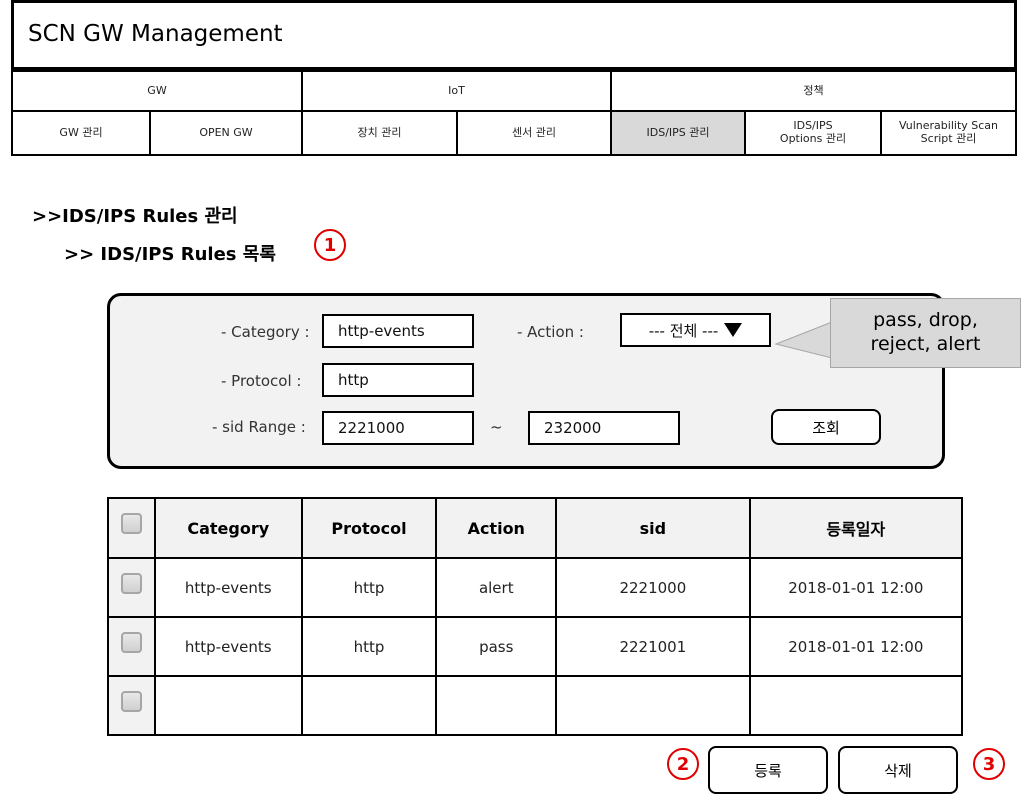  Describe the element at coordinates (550, 332) in the screenshot. I see `action-label: - Action :` at that location.